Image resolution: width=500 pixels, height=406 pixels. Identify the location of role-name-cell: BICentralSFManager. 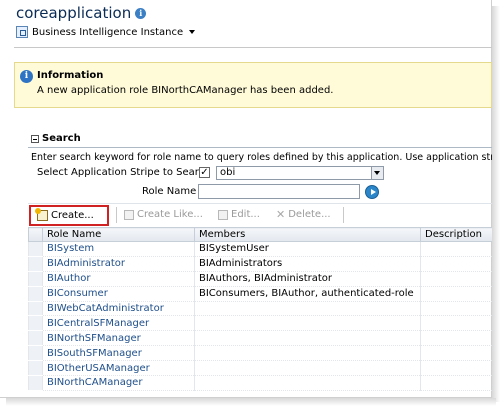
(118, 323).